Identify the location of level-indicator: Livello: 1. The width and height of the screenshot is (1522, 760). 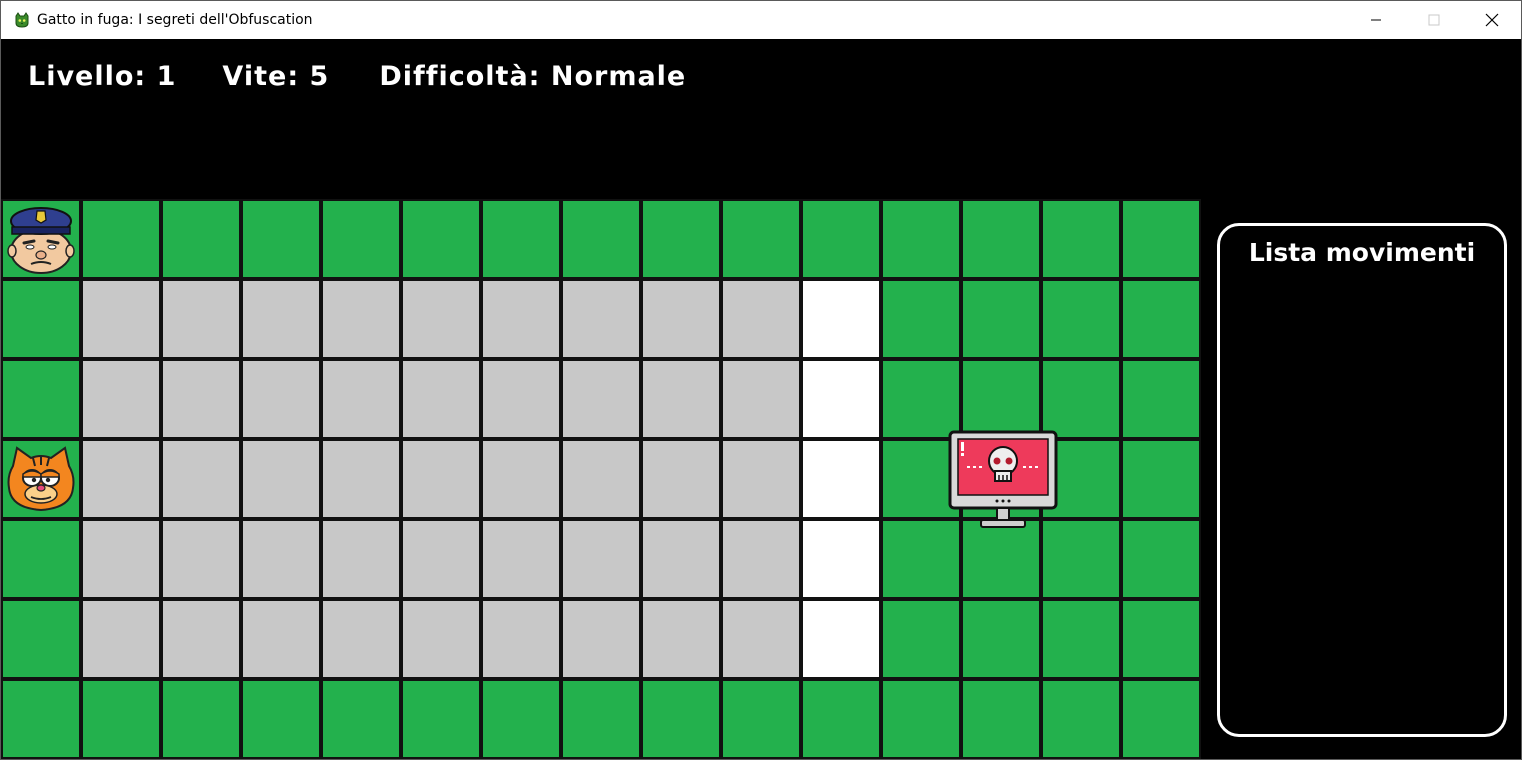
(102, 76).